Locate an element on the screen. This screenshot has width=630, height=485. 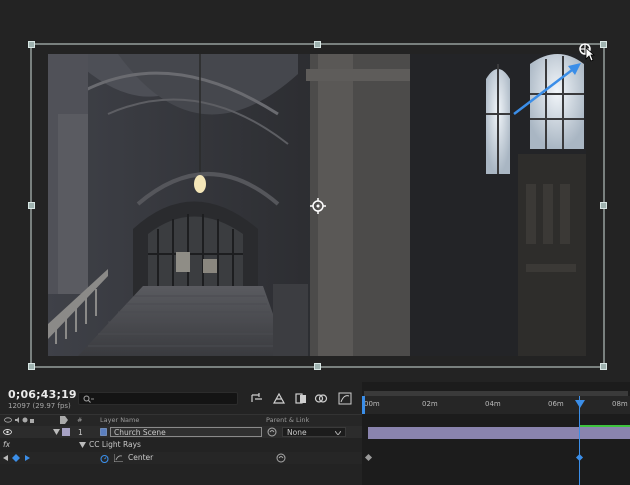
ruler-tick: 02m is located at coordinates (430, 404).